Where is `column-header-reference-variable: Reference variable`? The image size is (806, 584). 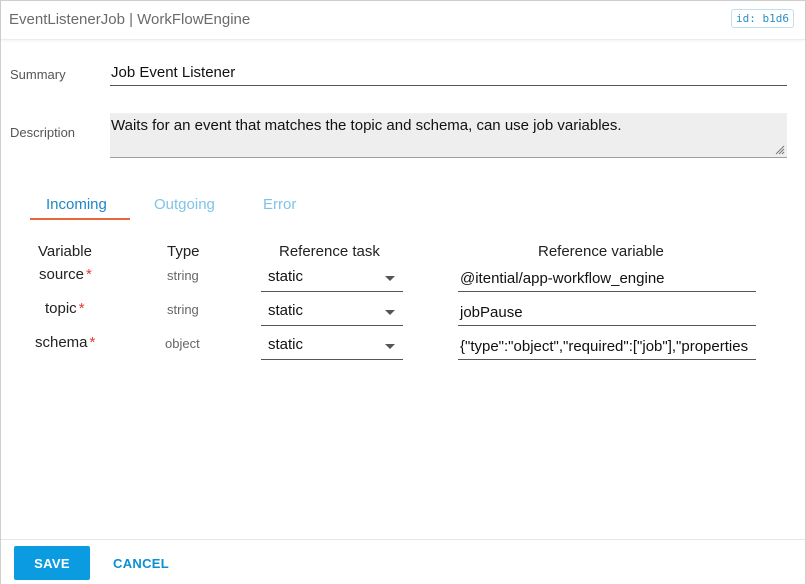
column-header-reference-variable: Reference variable is located at coordinates (601, 251).